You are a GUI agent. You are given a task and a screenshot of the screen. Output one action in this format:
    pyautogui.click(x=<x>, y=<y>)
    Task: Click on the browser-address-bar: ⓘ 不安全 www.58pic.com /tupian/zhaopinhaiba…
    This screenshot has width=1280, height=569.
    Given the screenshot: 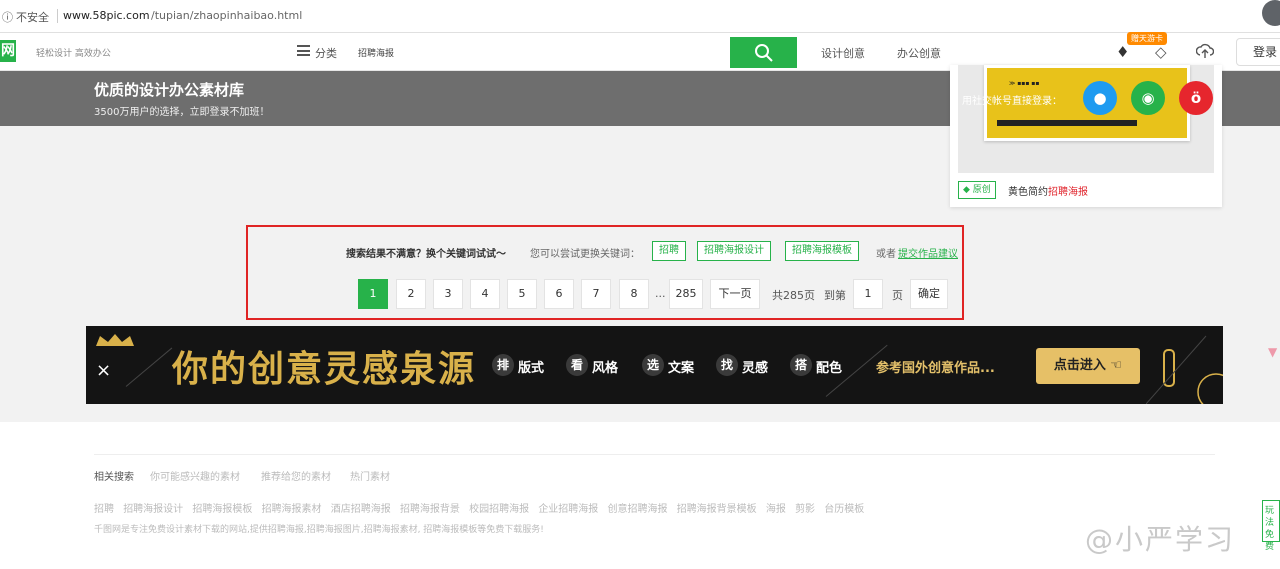 What is the action you would take?
    pyautogui.click(x=640, y=16)
    